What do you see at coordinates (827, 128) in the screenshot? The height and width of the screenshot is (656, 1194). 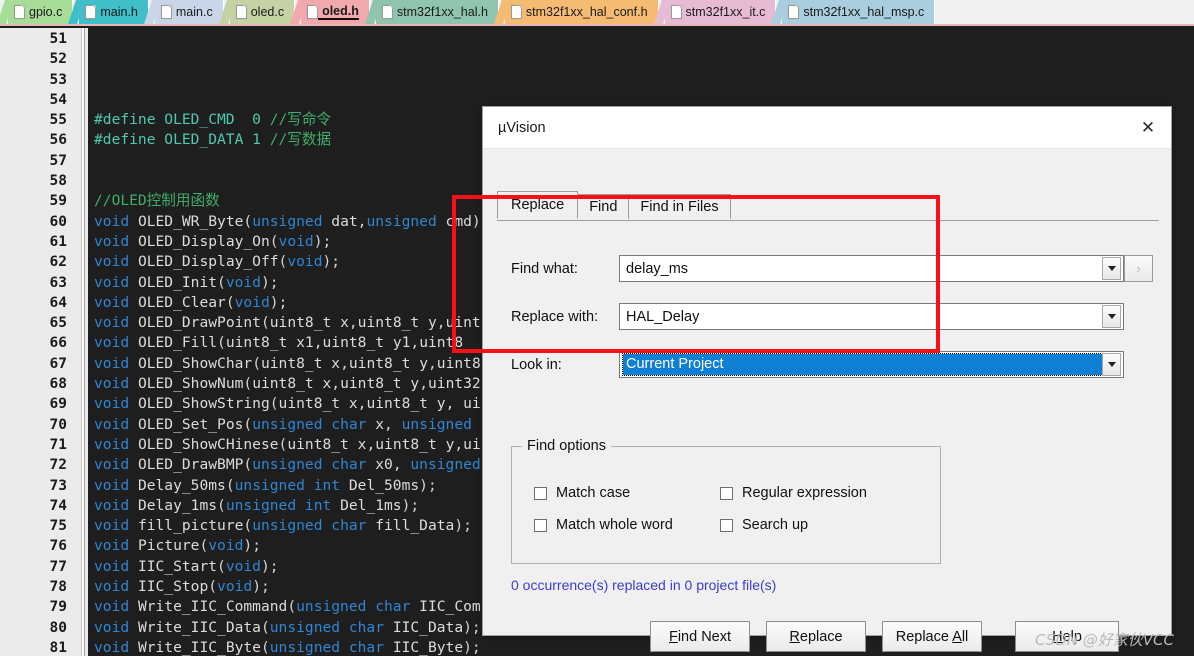 I see `dialog-title-bar: µVision ✕` at bounding box center [827, 128].